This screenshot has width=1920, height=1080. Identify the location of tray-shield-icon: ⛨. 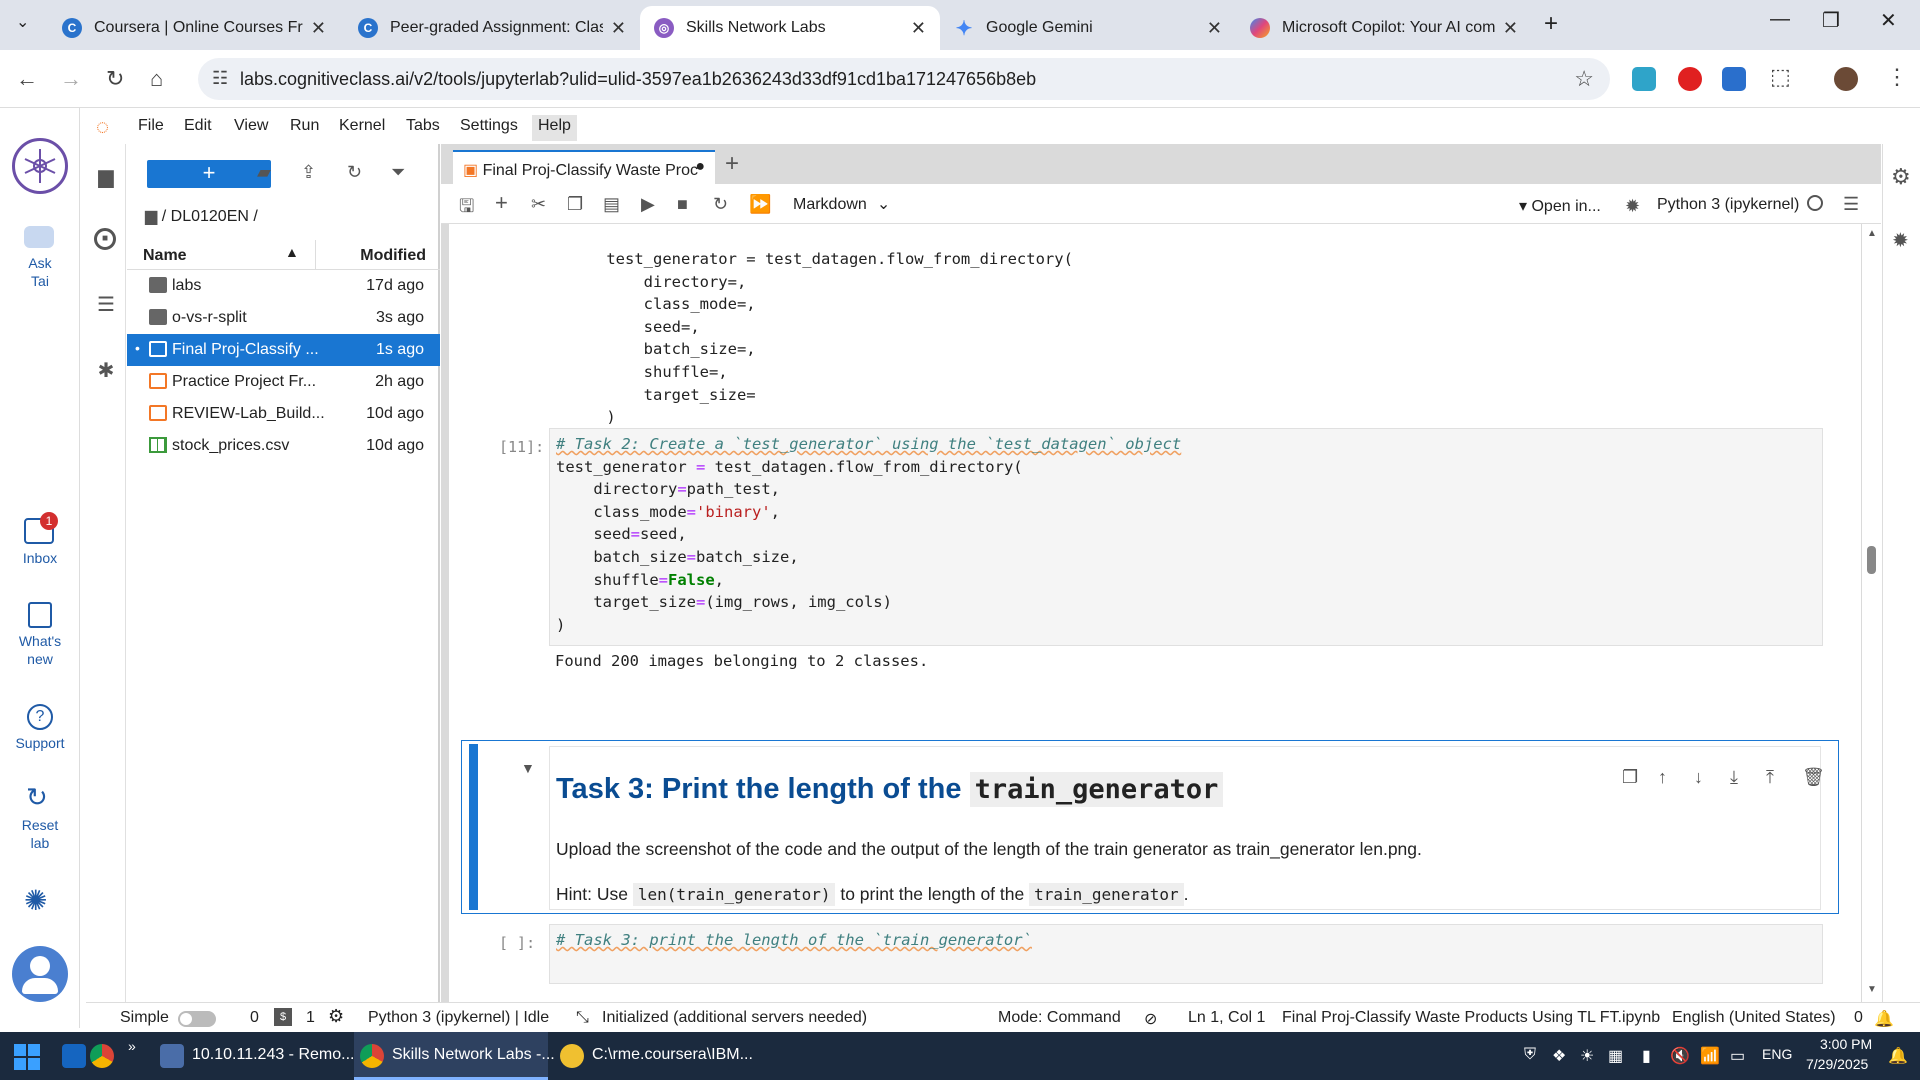
(1530, 1055).